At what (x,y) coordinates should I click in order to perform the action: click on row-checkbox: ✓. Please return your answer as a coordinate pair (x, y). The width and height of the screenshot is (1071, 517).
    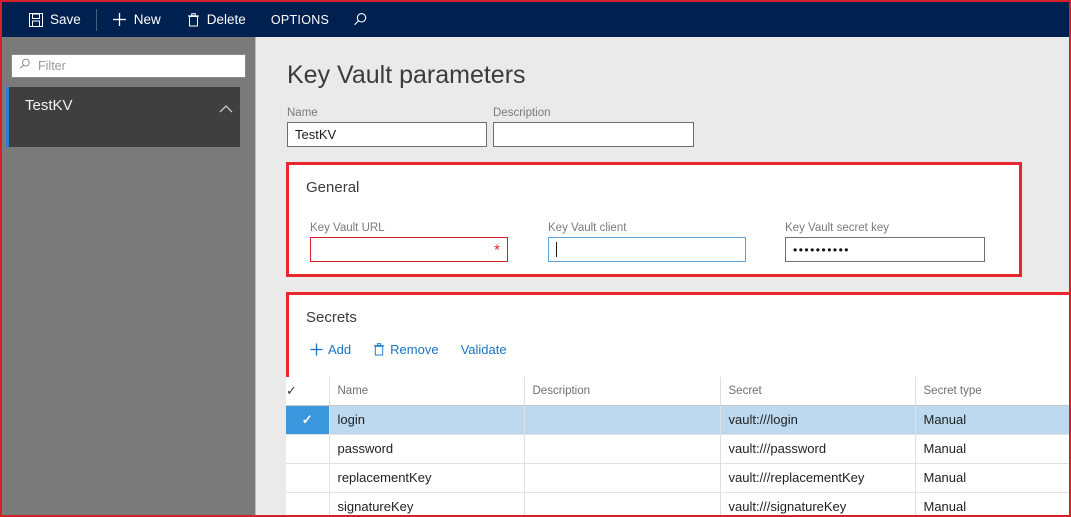
    Looking at the image, I should click on (308, 420).